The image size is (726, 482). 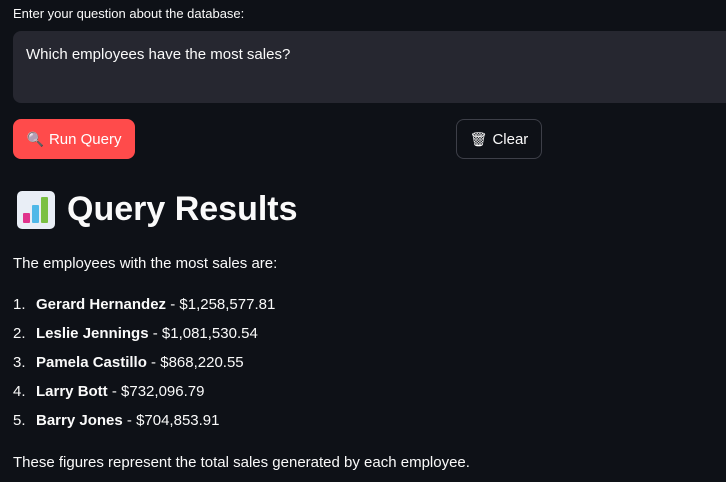 What do you see at coordinates (91, 362) in the screenshot?
I see `employee-name: Pamela Castillo` at bounding box center [91, 362].